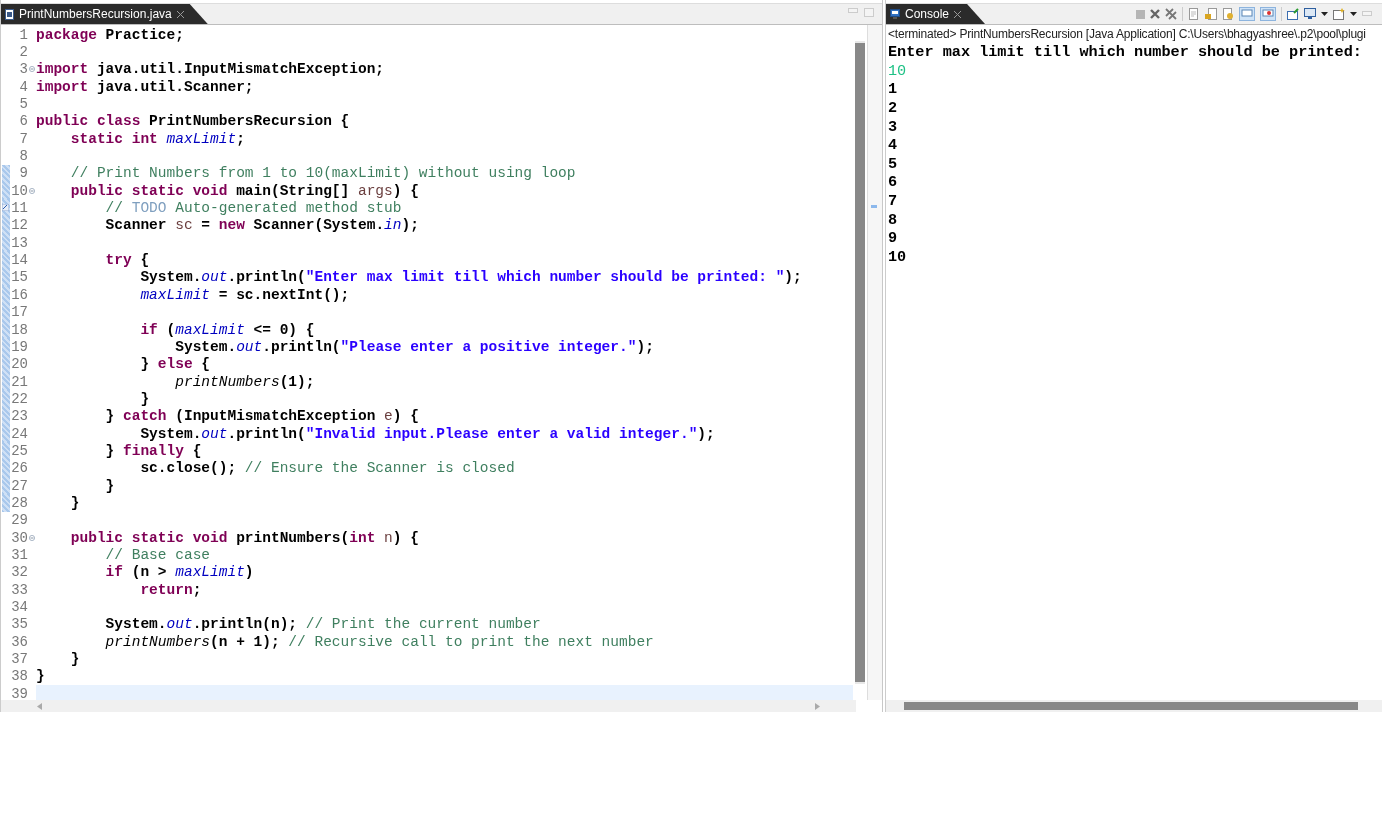 The height and width of the screenshot is (840, 1382). I want to click on code-line: public static void main(String[] args) {, so click(244, 190).